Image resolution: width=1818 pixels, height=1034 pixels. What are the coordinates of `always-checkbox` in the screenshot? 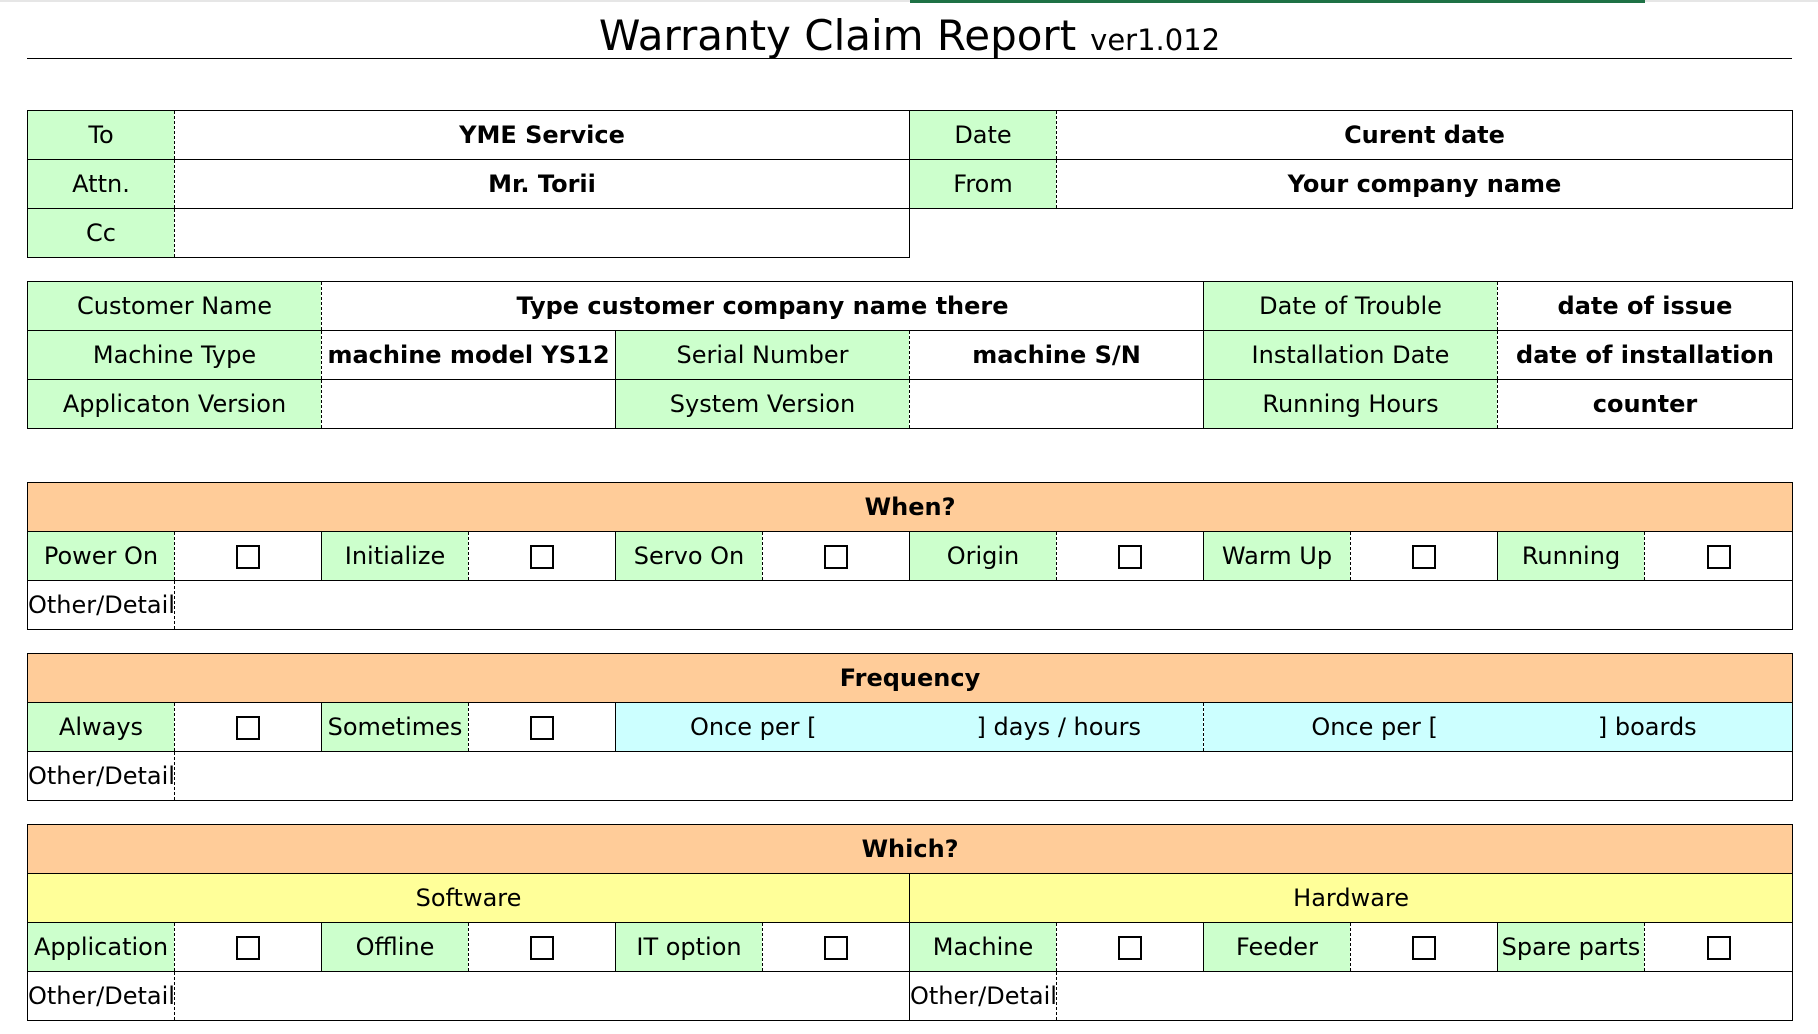 It's located at (248, 728).